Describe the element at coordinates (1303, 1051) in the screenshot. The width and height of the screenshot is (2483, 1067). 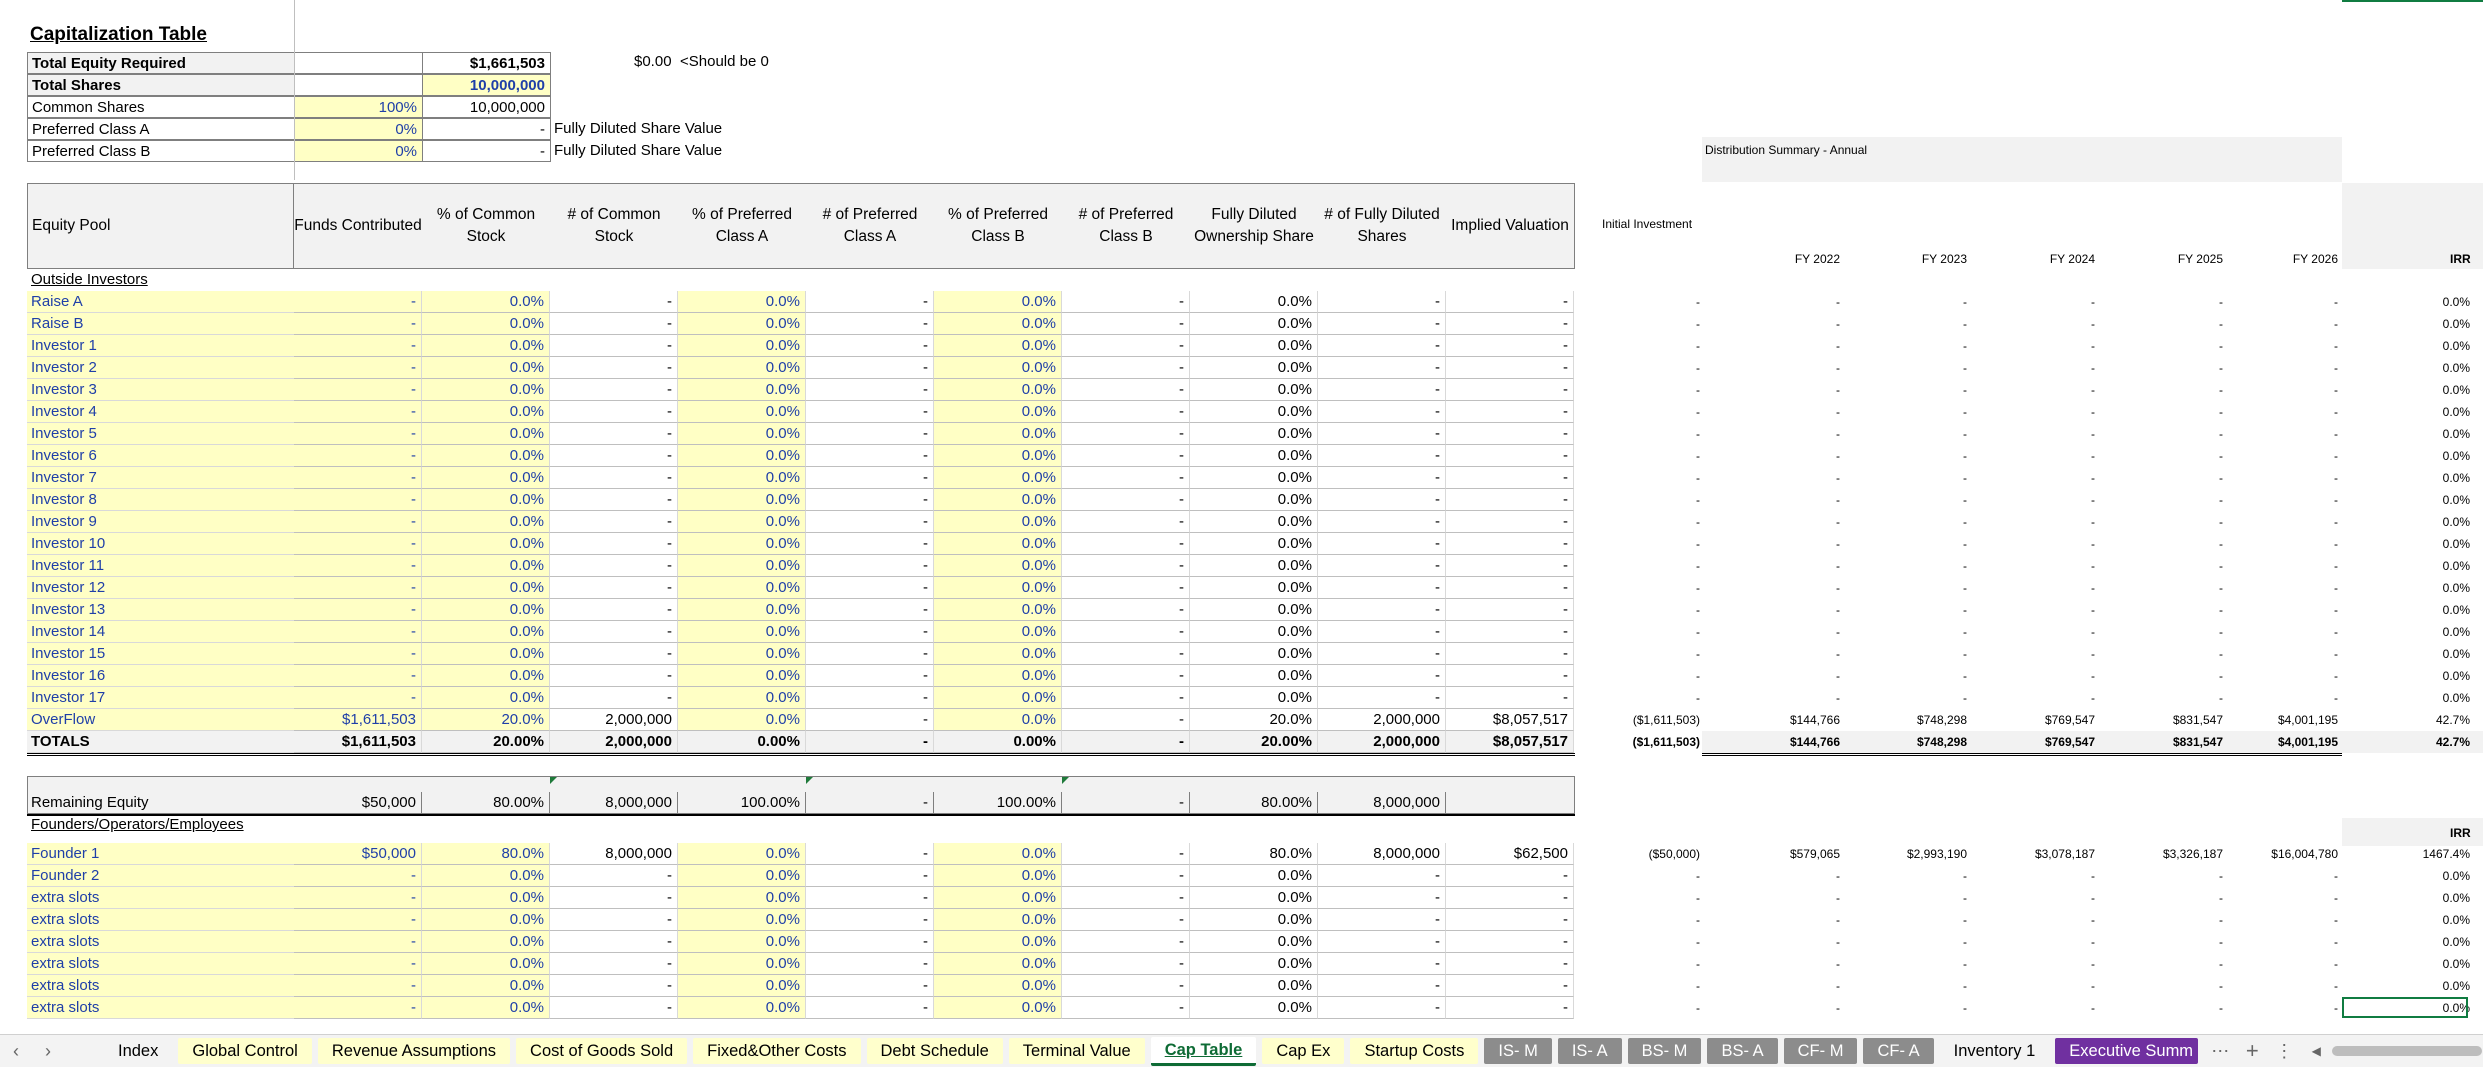
I see `sheet-tab: Cap Ex` at that location.